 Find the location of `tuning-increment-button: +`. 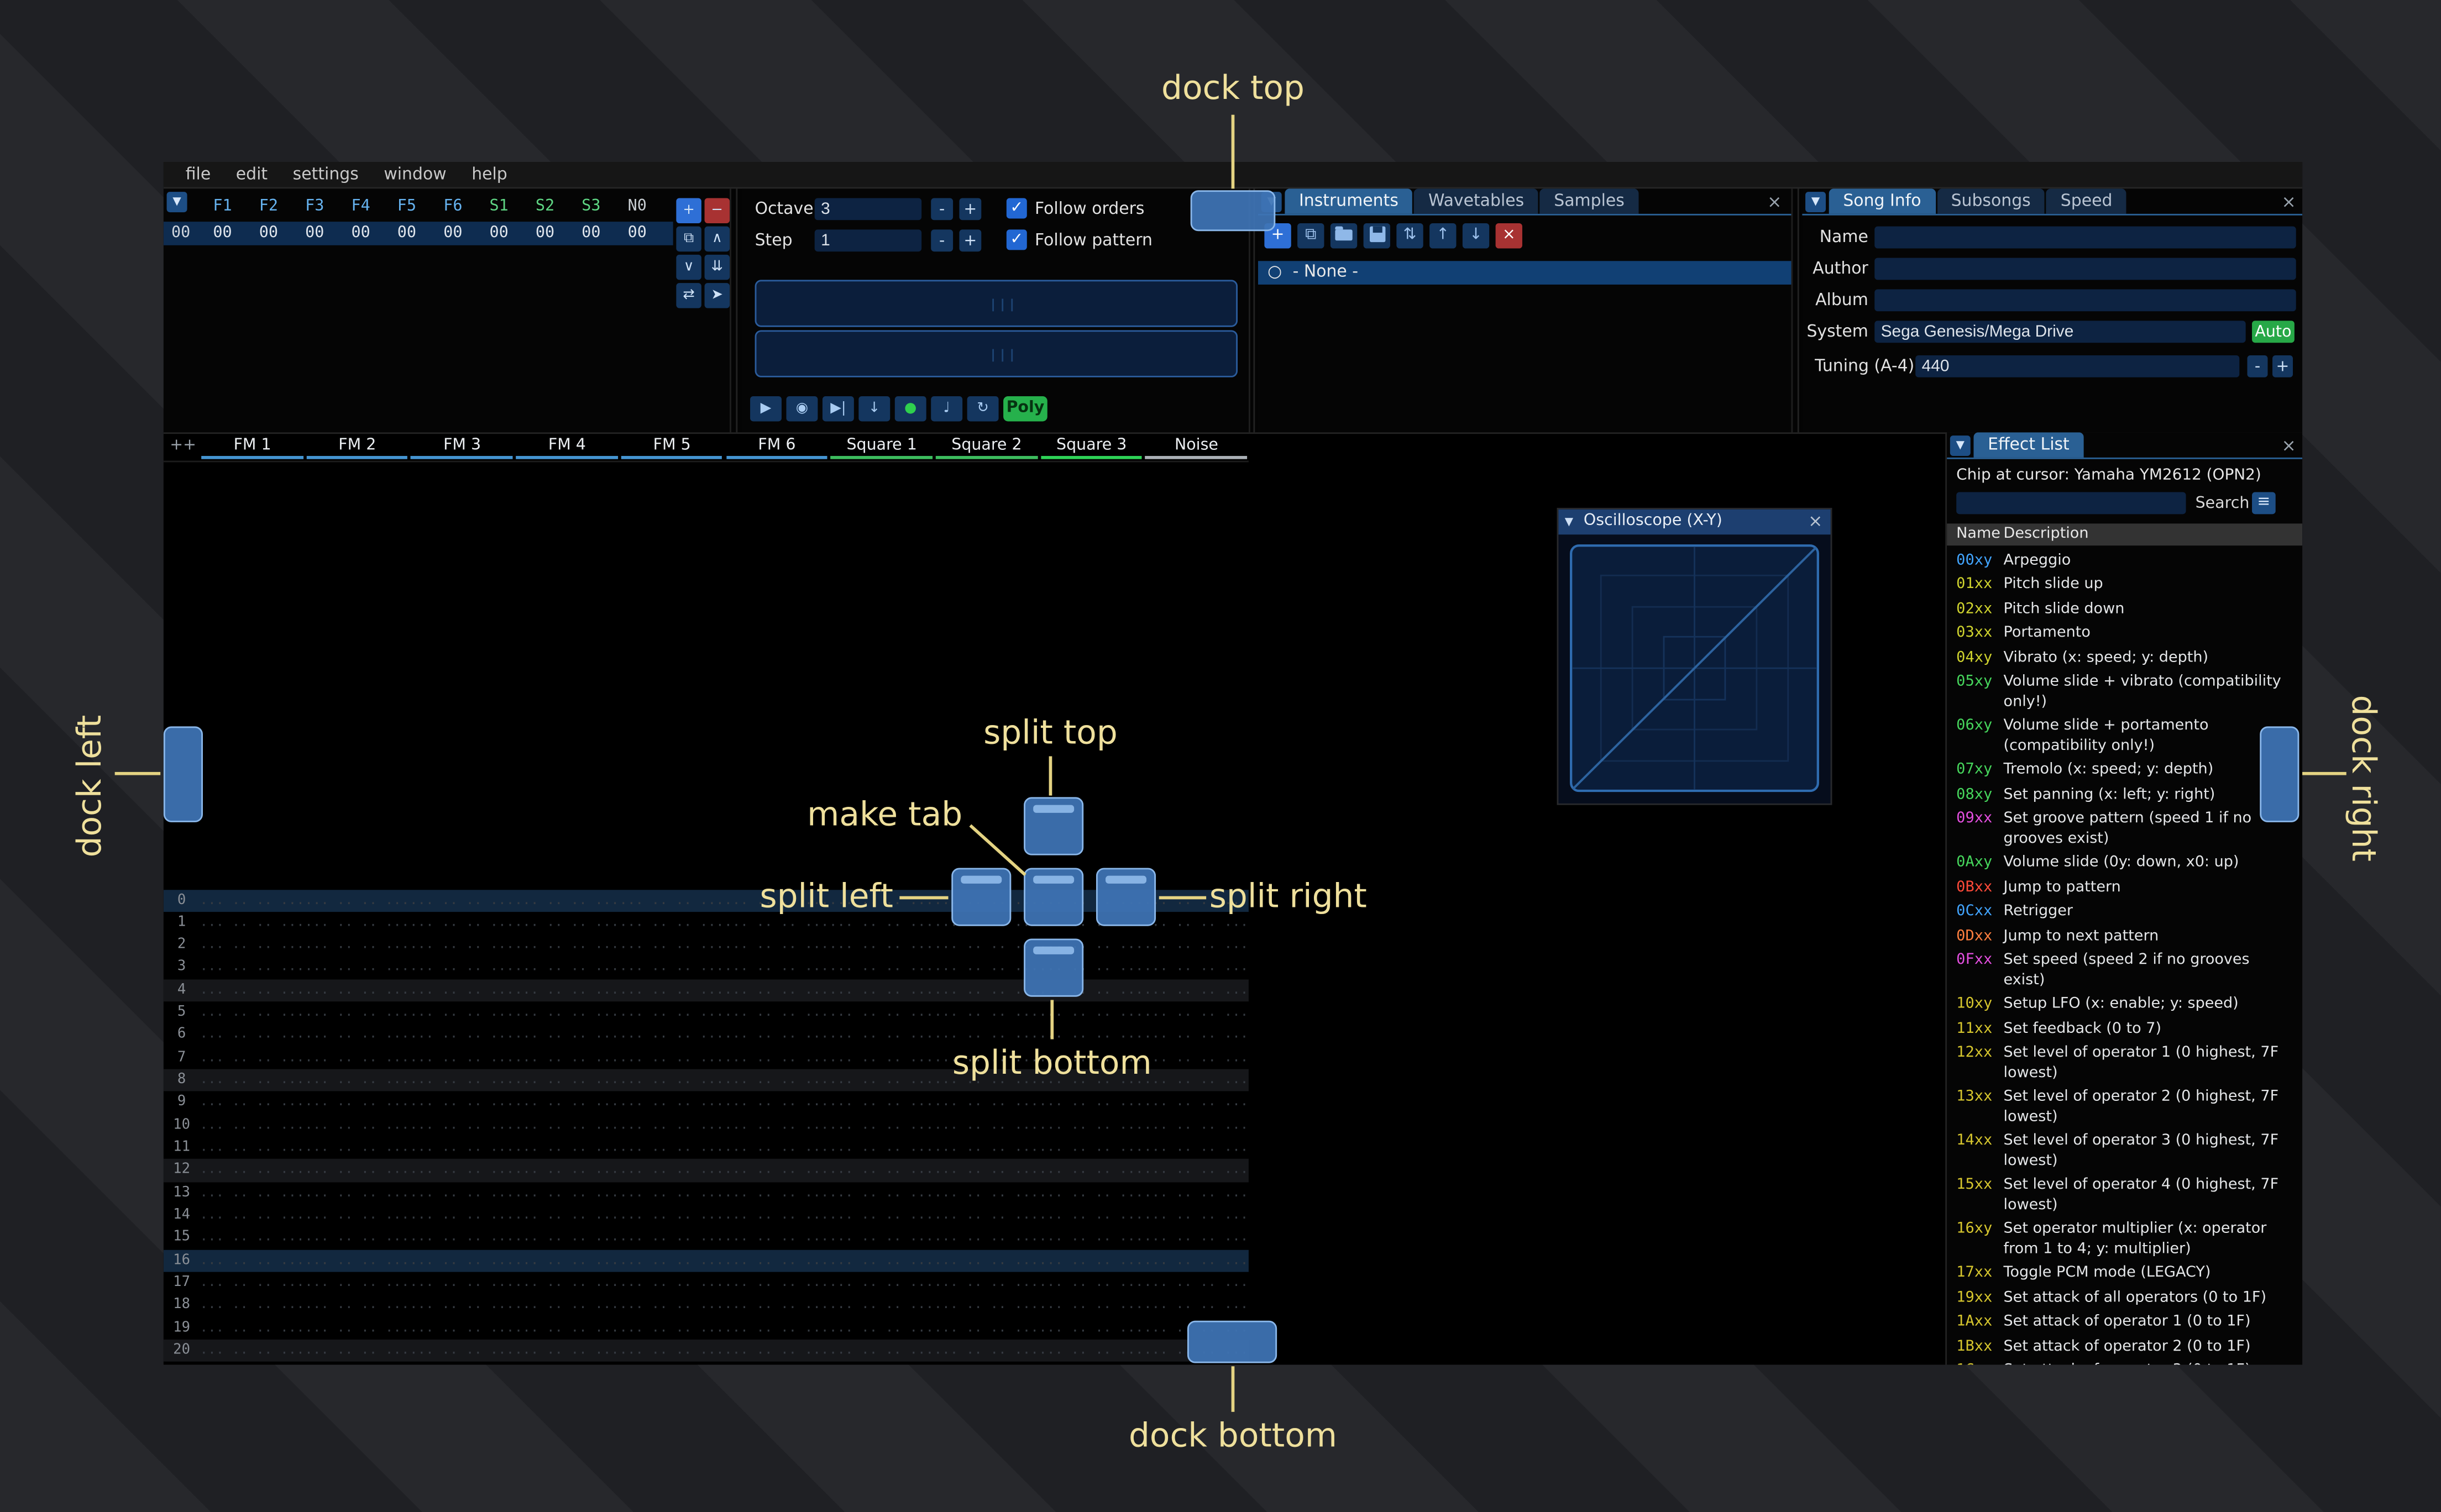

tuning-increment-button: + is located at coordinates (2282, 366).